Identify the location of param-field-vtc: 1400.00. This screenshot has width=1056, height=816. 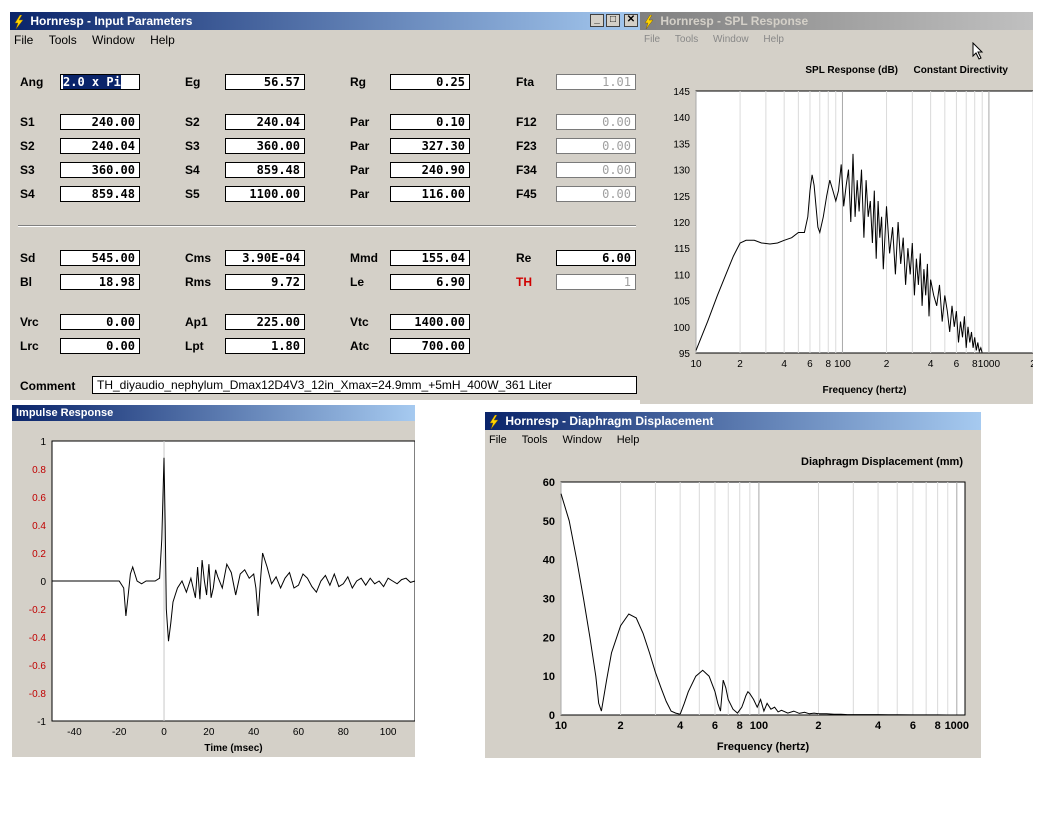
(430, 322).